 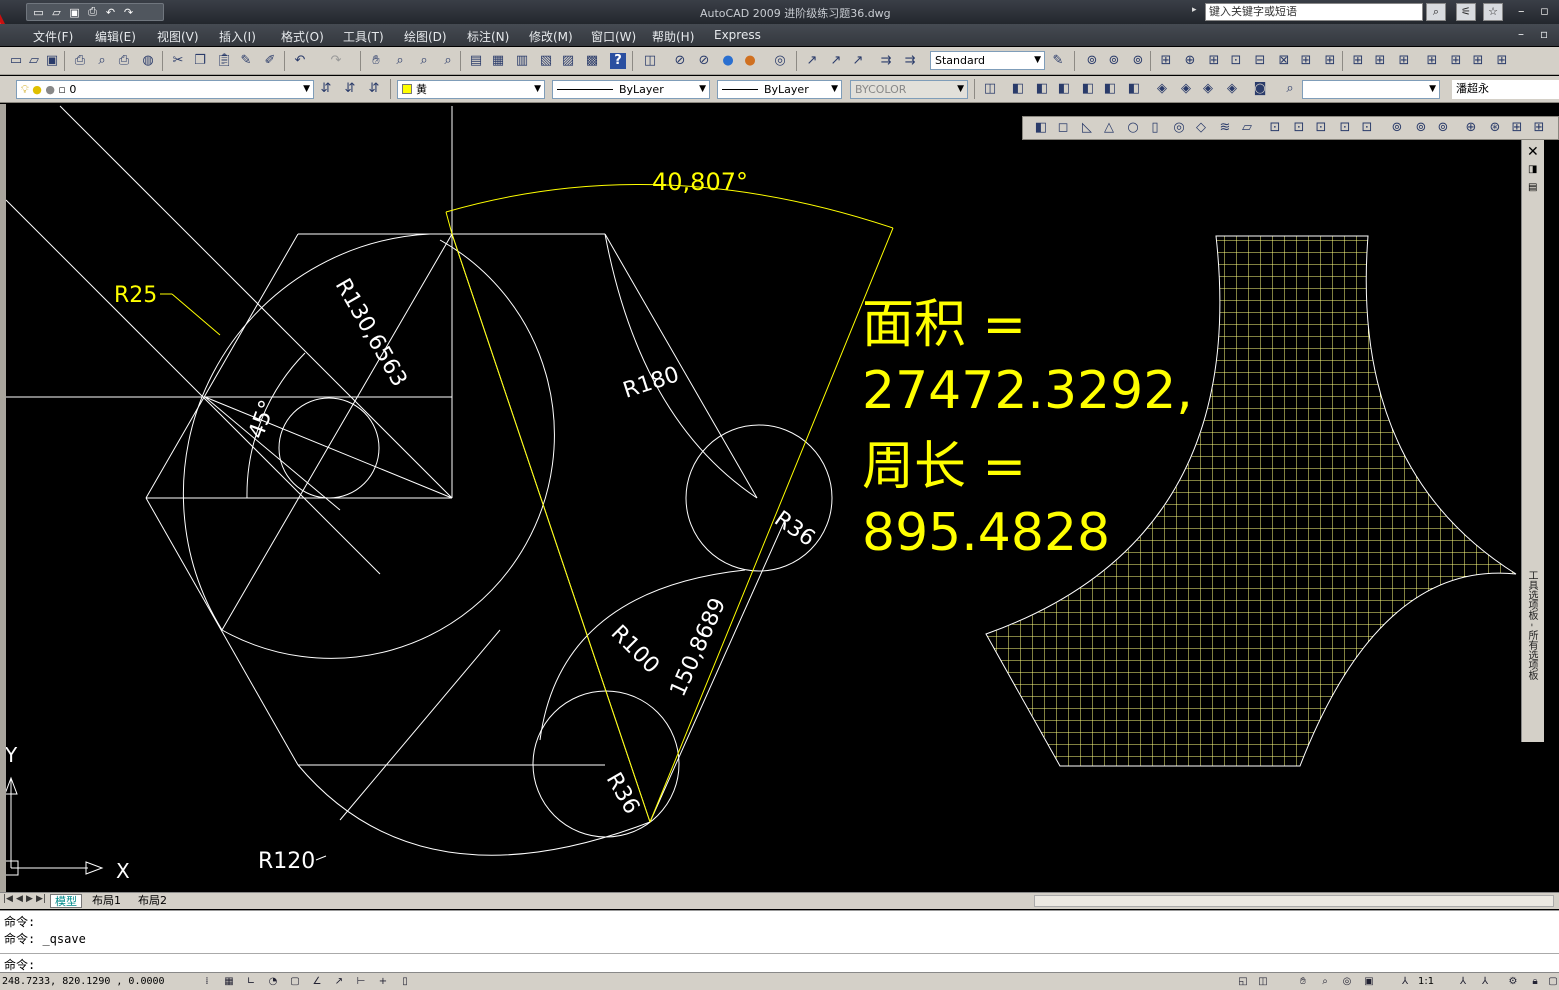 I want to click on torus-icon: ◎, so click(x=1179, y=128).